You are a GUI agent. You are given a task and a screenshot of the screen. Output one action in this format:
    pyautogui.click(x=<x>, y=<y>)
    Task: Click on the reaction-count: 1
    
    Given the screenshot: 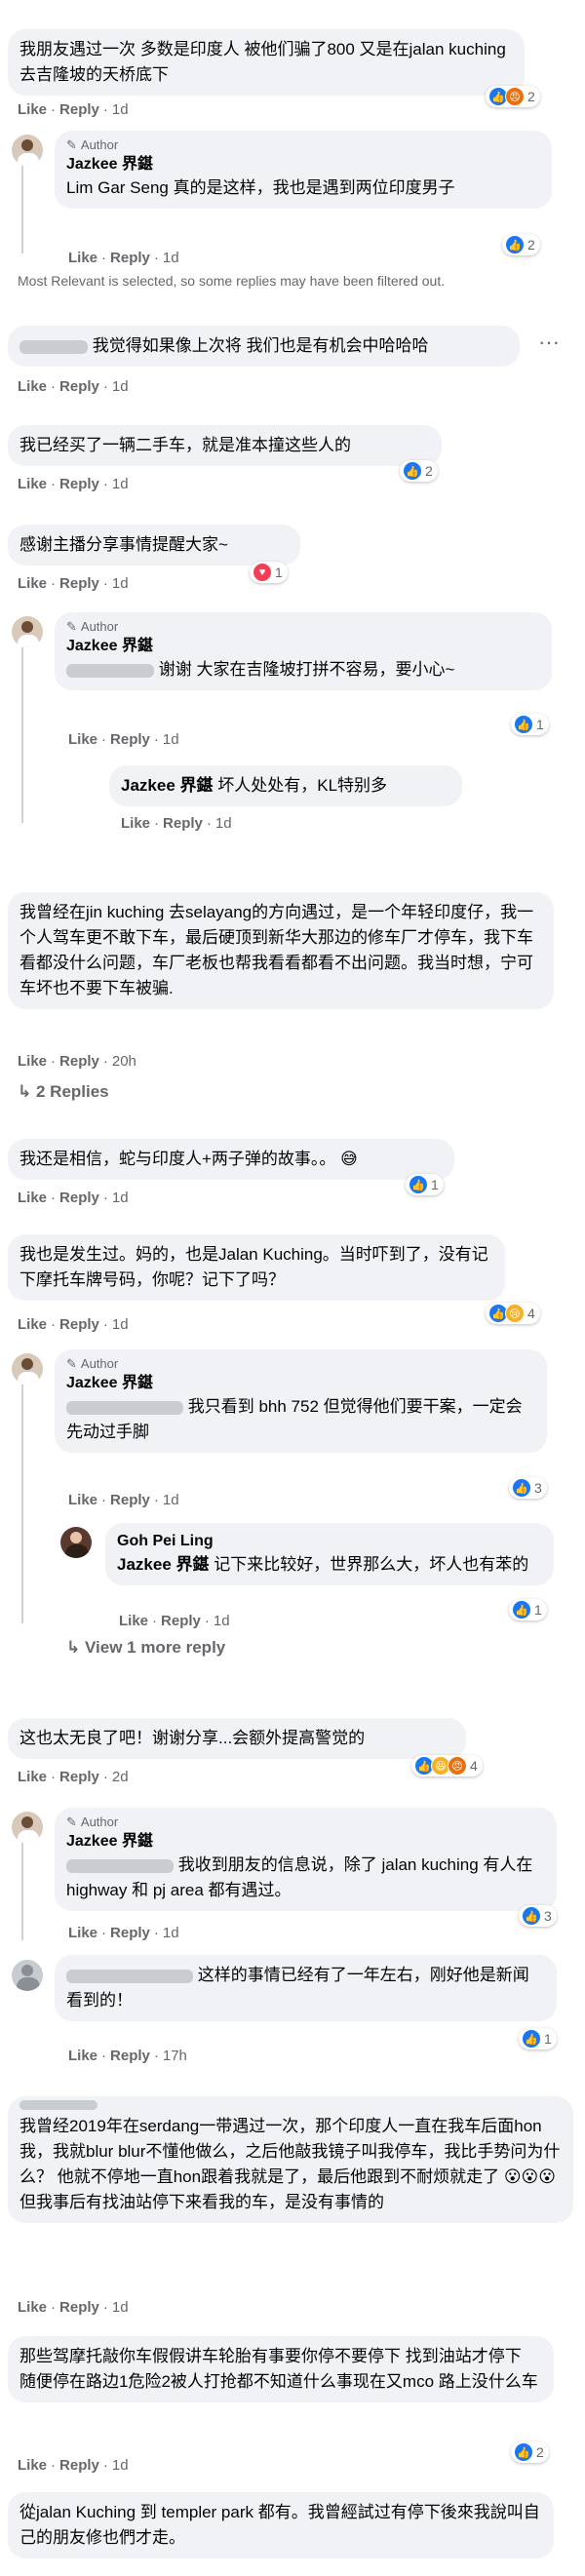 What is the action you would take?
    pyautogui.click(x=538, y=1610)
    